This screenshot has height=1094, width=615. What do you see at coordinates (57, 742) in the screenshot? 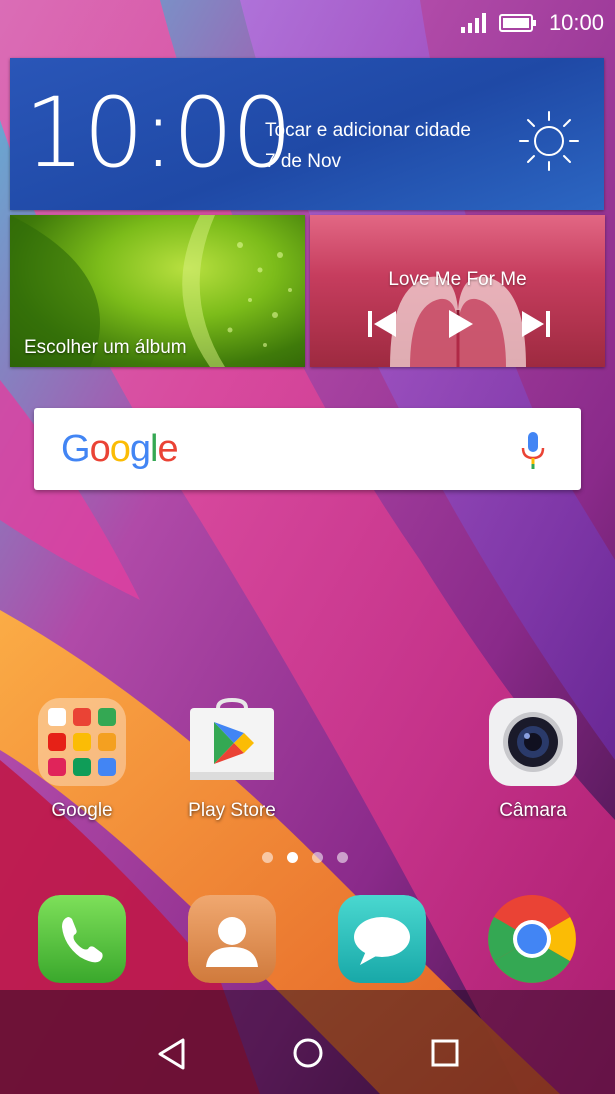
I see `youtube-mini-icon` at bounding box center [57, 742].